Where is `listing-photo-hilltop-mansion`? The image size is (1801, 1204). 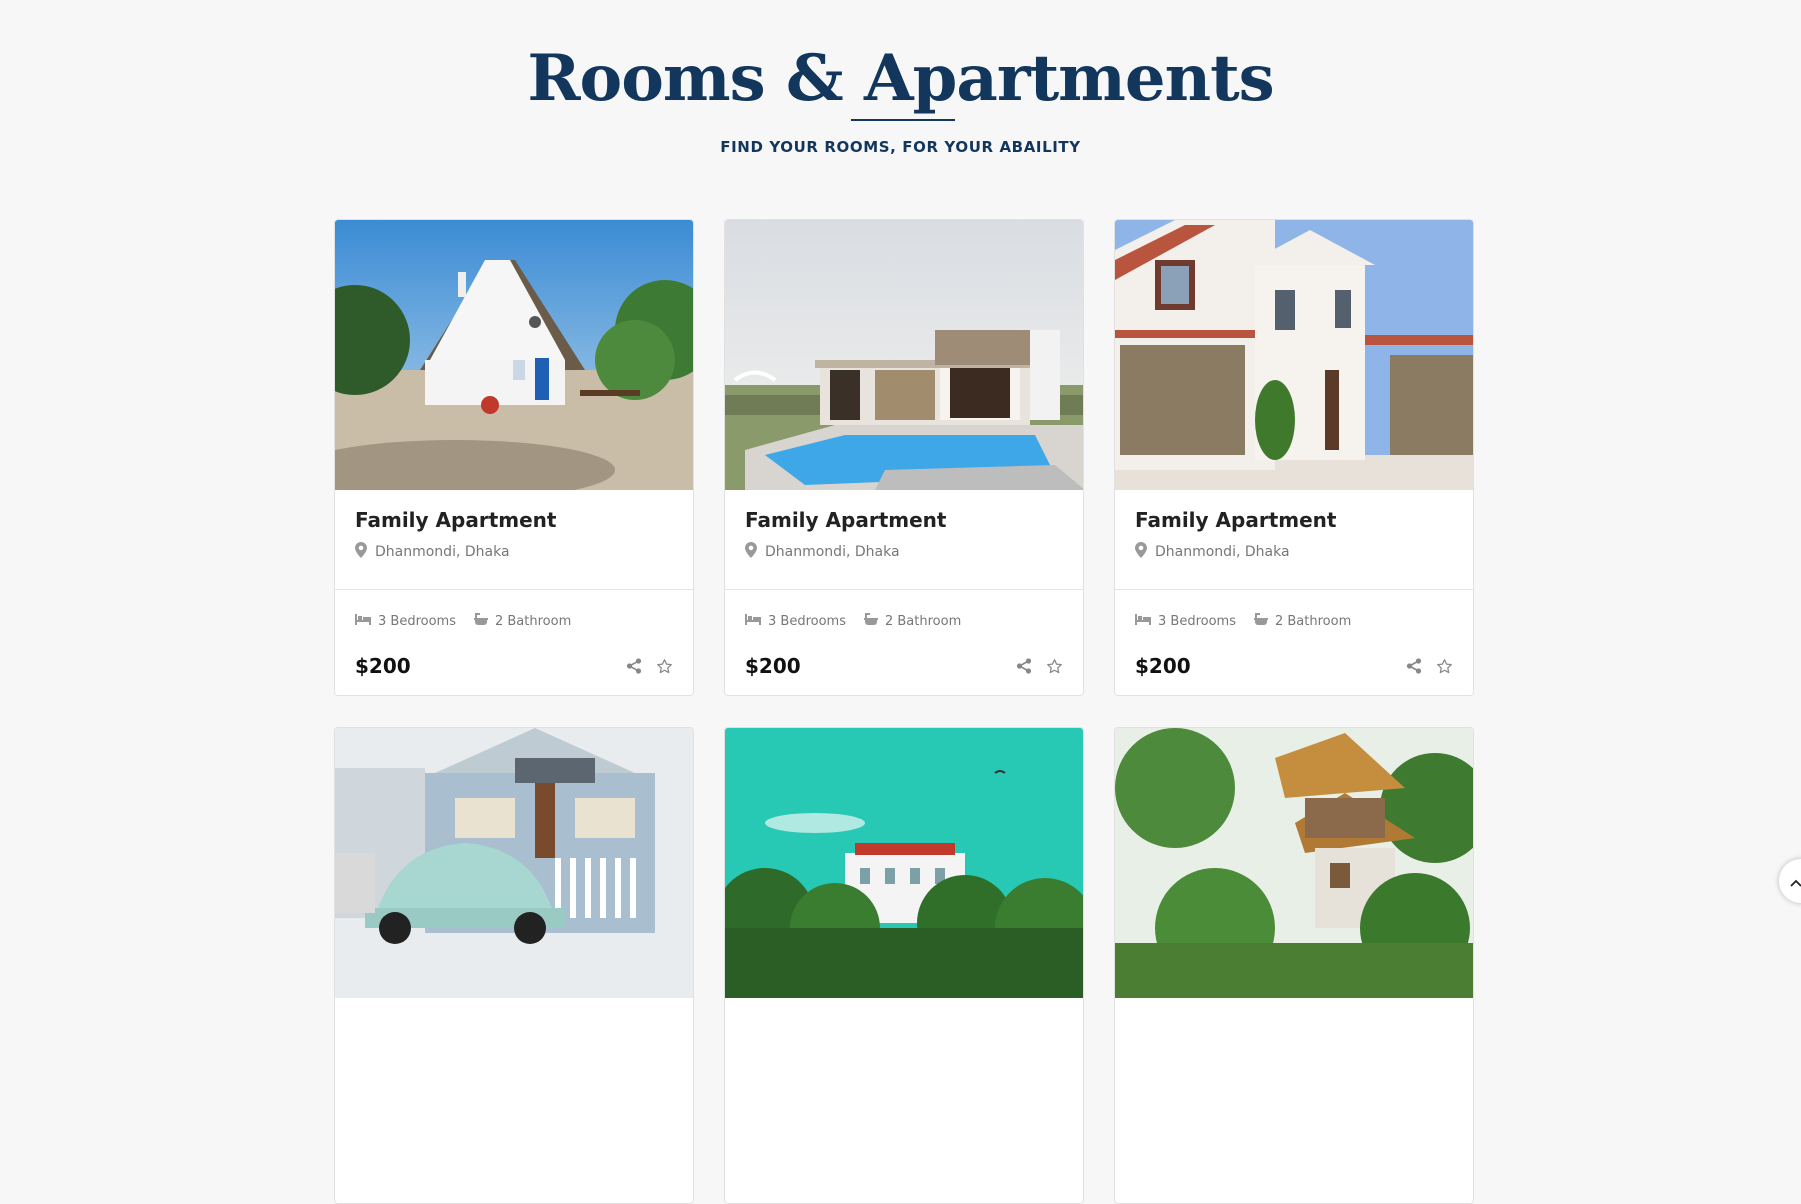
listing-photo-hilltop-mansion is located at coordinates (904, 863).